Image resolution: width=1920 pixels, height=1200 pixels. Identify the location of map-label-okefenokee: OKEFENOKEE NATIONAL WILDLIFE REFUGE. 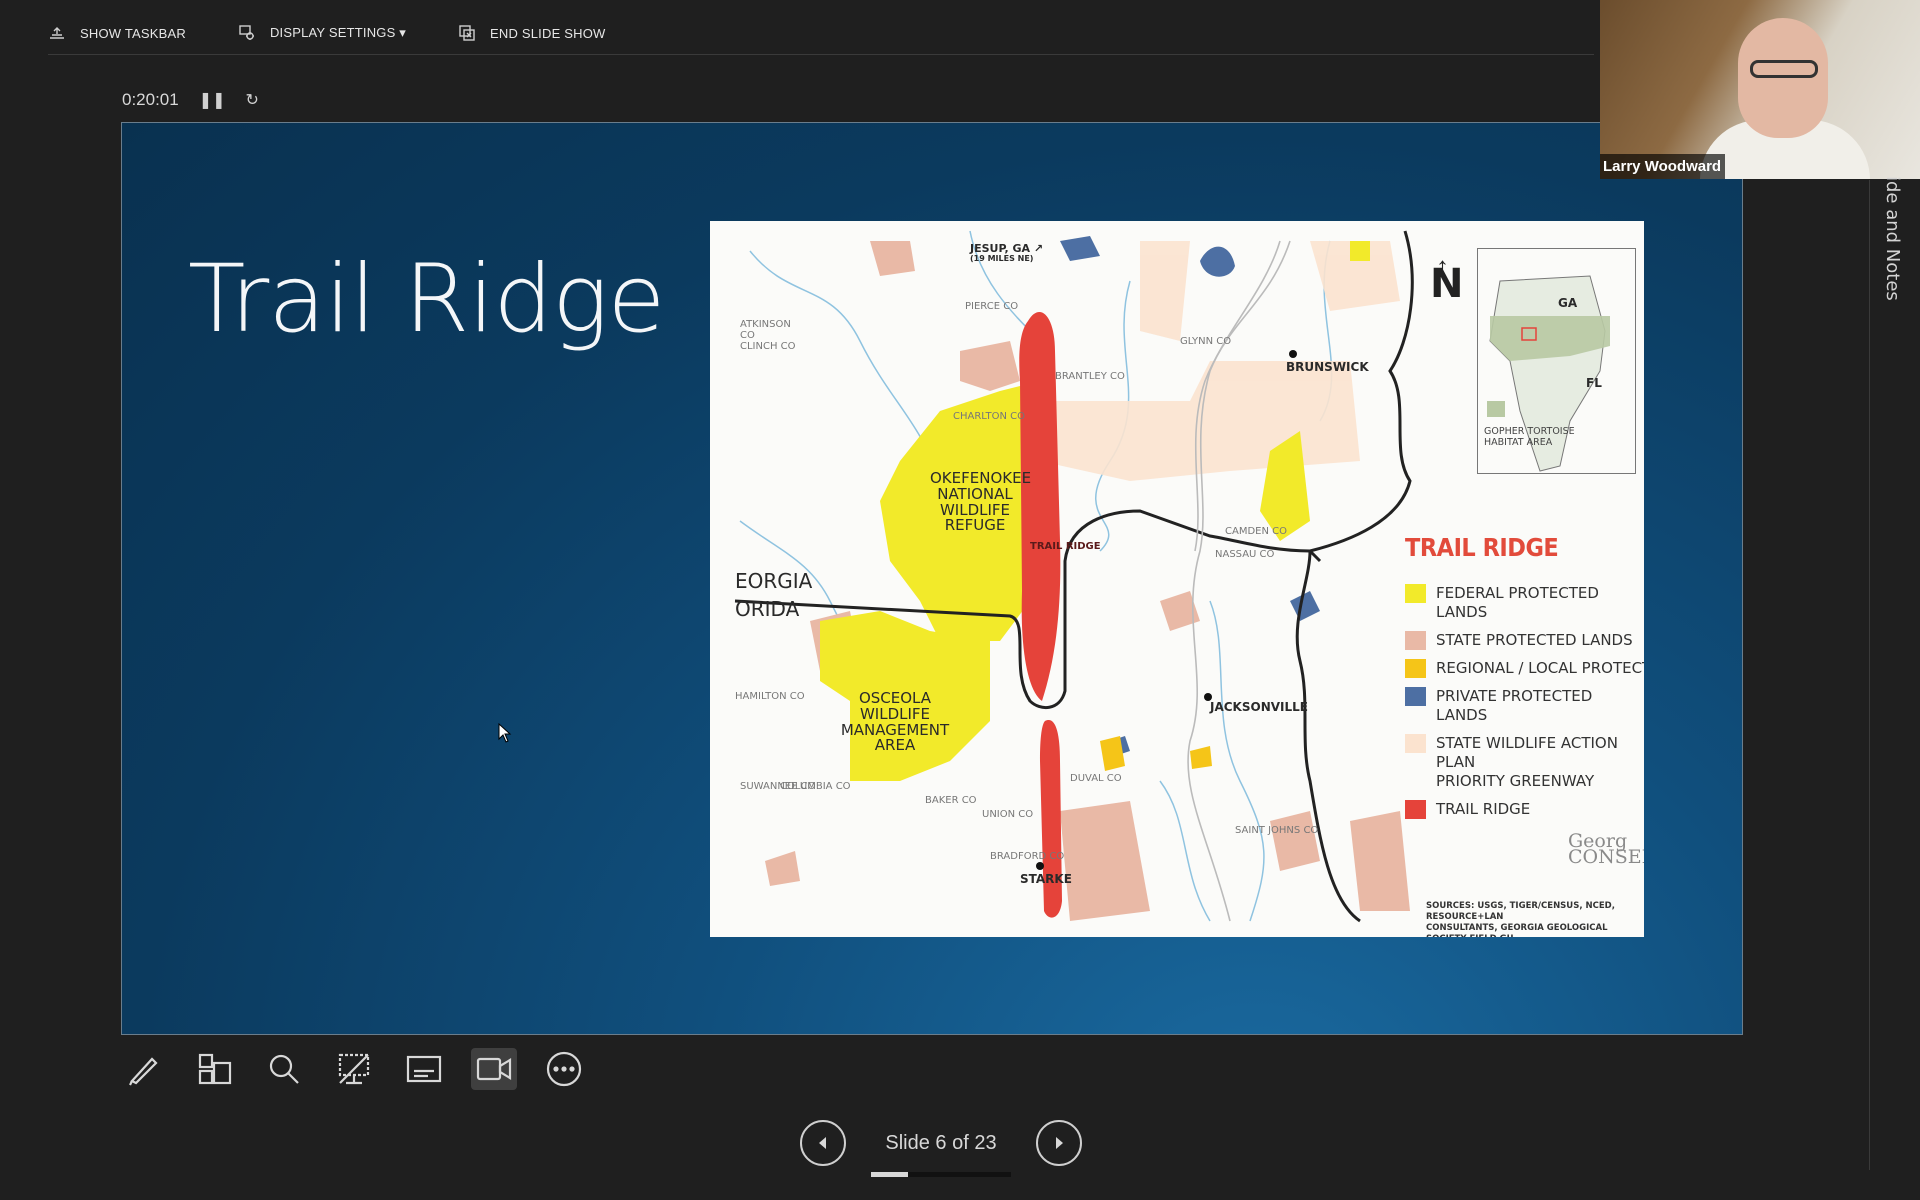
(981, 502).